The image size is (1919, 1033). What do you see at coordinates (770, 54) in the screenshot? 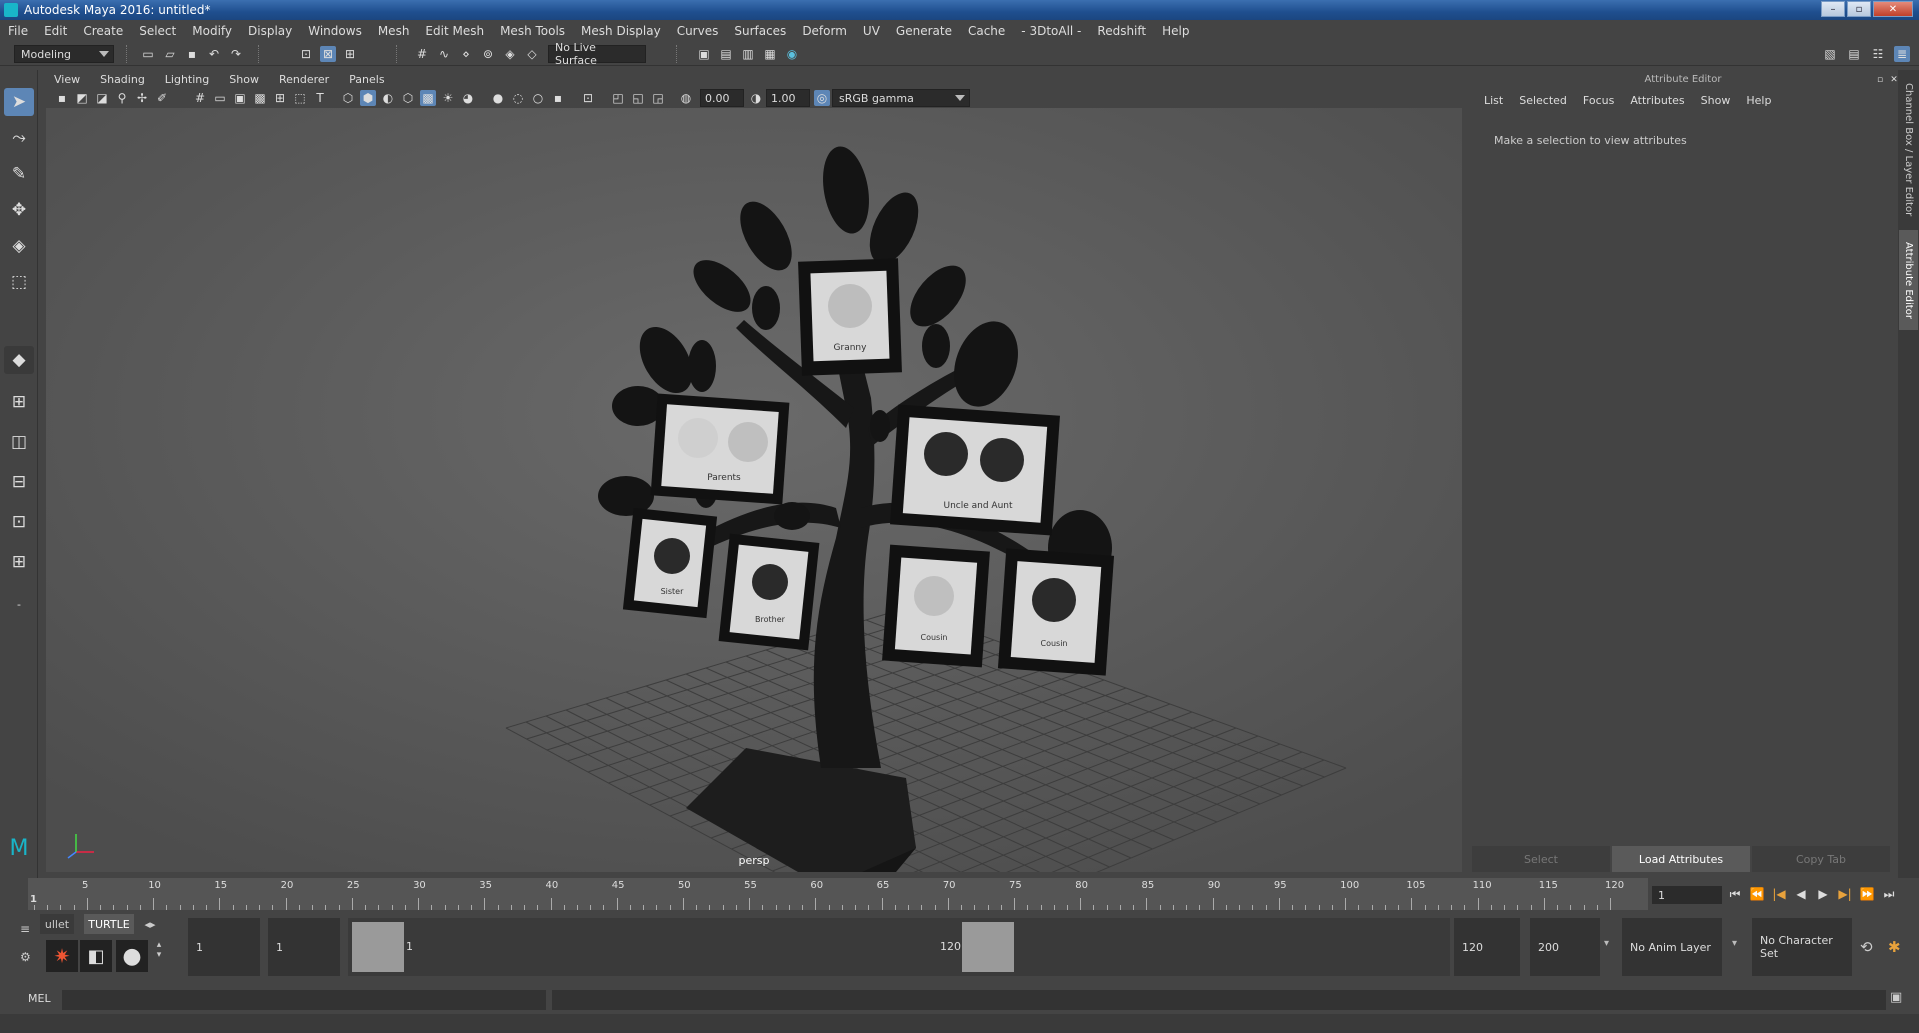
I see `hypershade-icon: ▦` at bounding box center [770, 54].